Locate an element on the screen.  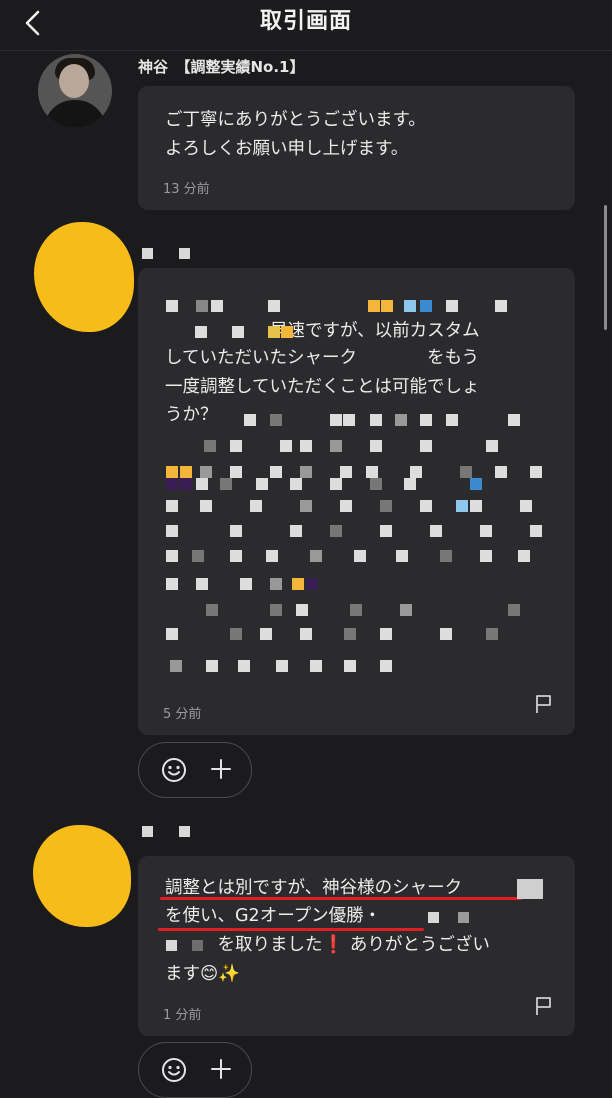
message-line: よろしくお願い申し上げます。 is located at coordinates (287, 149).